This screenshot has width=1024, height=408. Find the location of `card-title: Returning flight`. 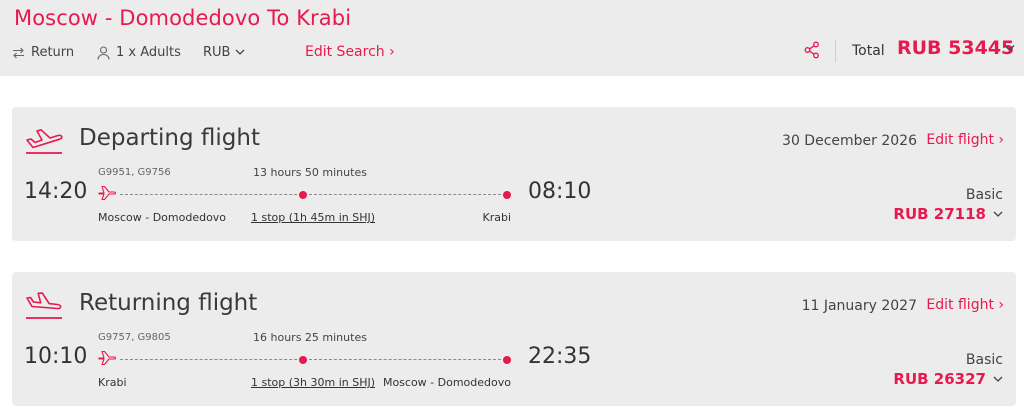

card-title: Returning flight is located at coordinates (168, 303).